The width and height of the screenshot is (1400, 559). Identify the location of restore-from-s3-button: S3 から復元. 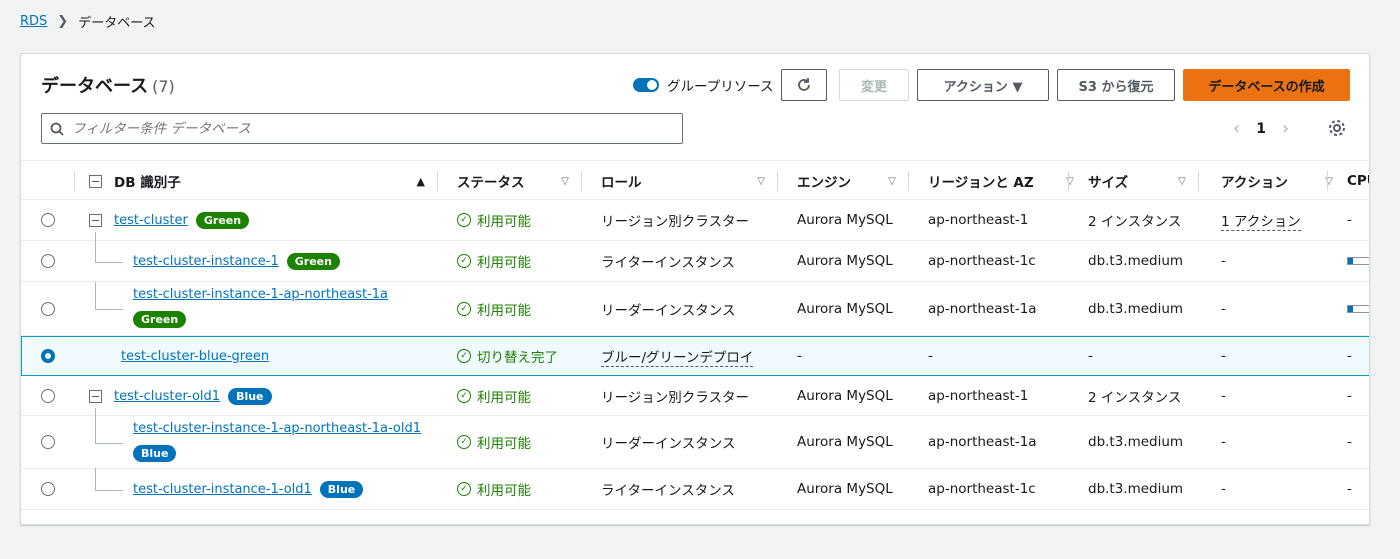
(1116, 85).